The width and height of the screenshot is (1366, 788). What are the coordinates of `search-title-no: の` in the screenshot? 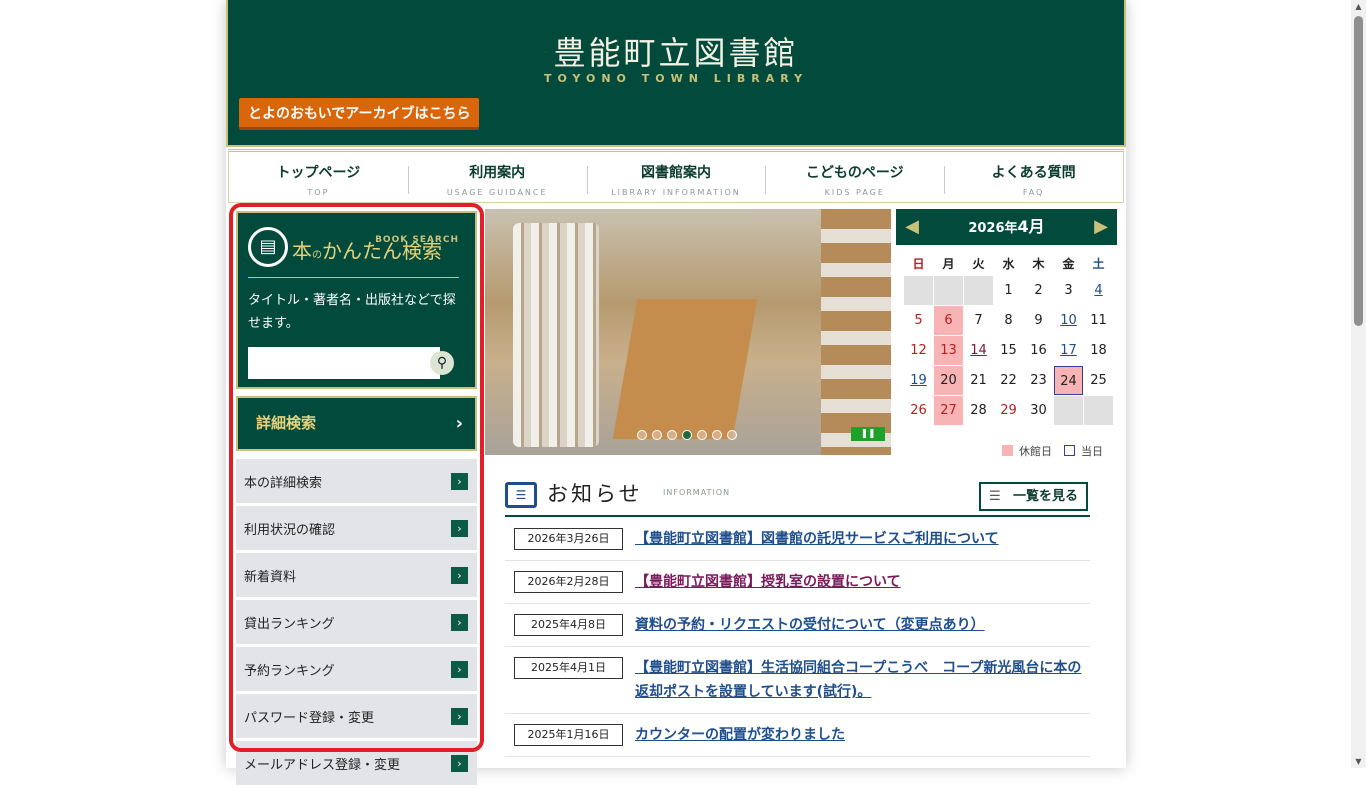 It's located at (317, 255).